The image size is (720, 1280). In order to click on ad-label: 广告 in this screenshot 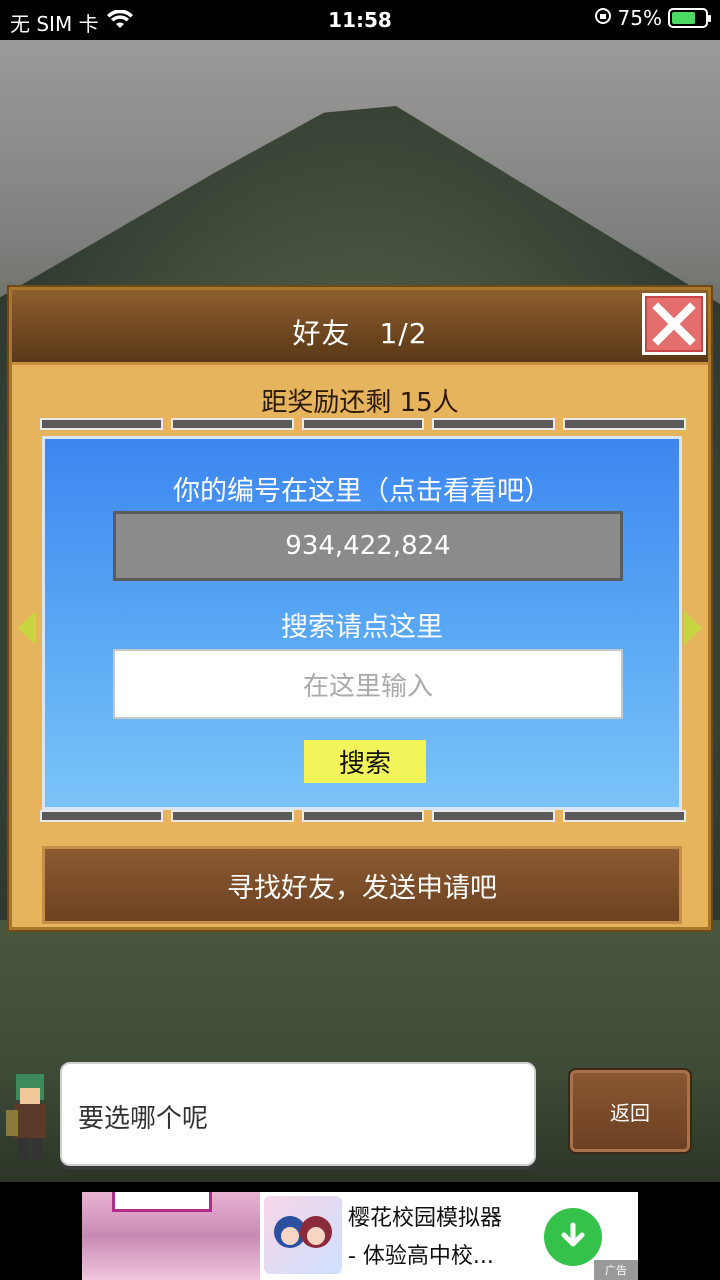, I will do `click(616, 1270)`.